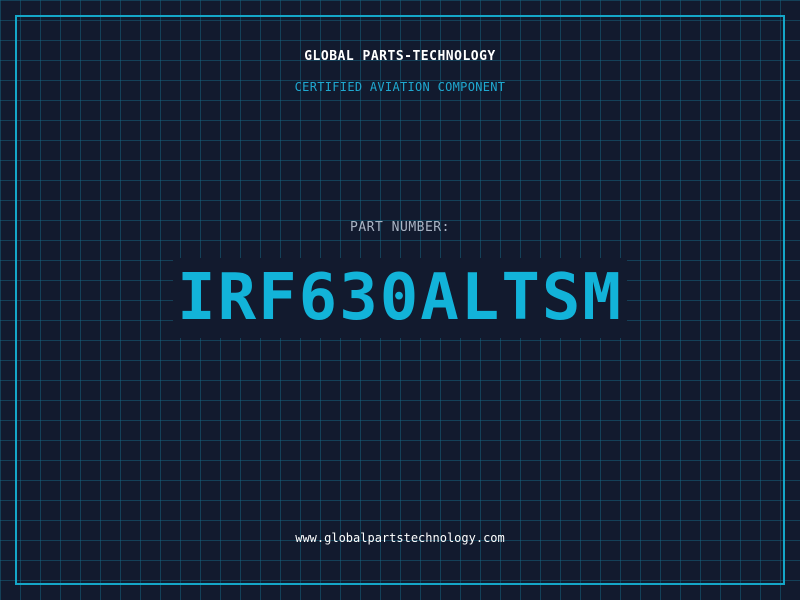  Describe the element at coordinates (400, 227) in the screenshot. I see `part-number-label: PART NUMBER:` at that location.